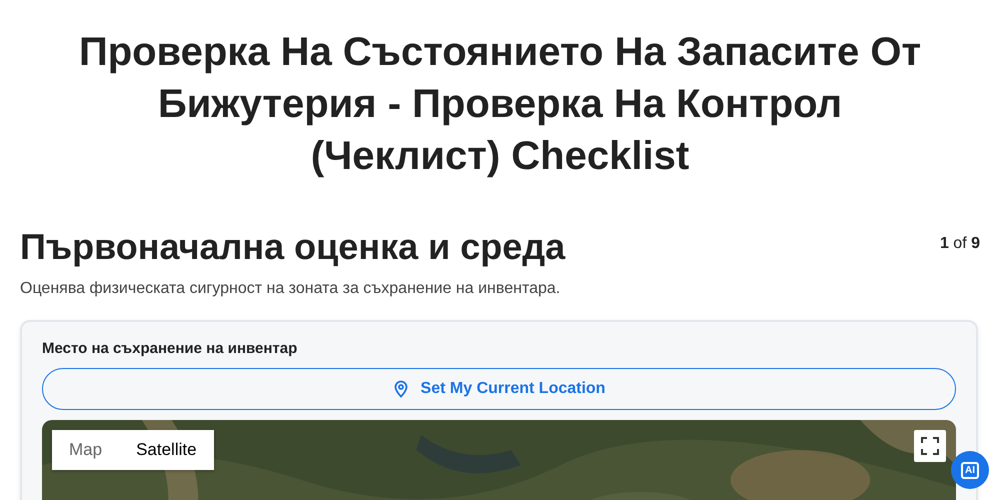  I want to click on section-heading: Първоначална оценка и среда, so click(293, 247).